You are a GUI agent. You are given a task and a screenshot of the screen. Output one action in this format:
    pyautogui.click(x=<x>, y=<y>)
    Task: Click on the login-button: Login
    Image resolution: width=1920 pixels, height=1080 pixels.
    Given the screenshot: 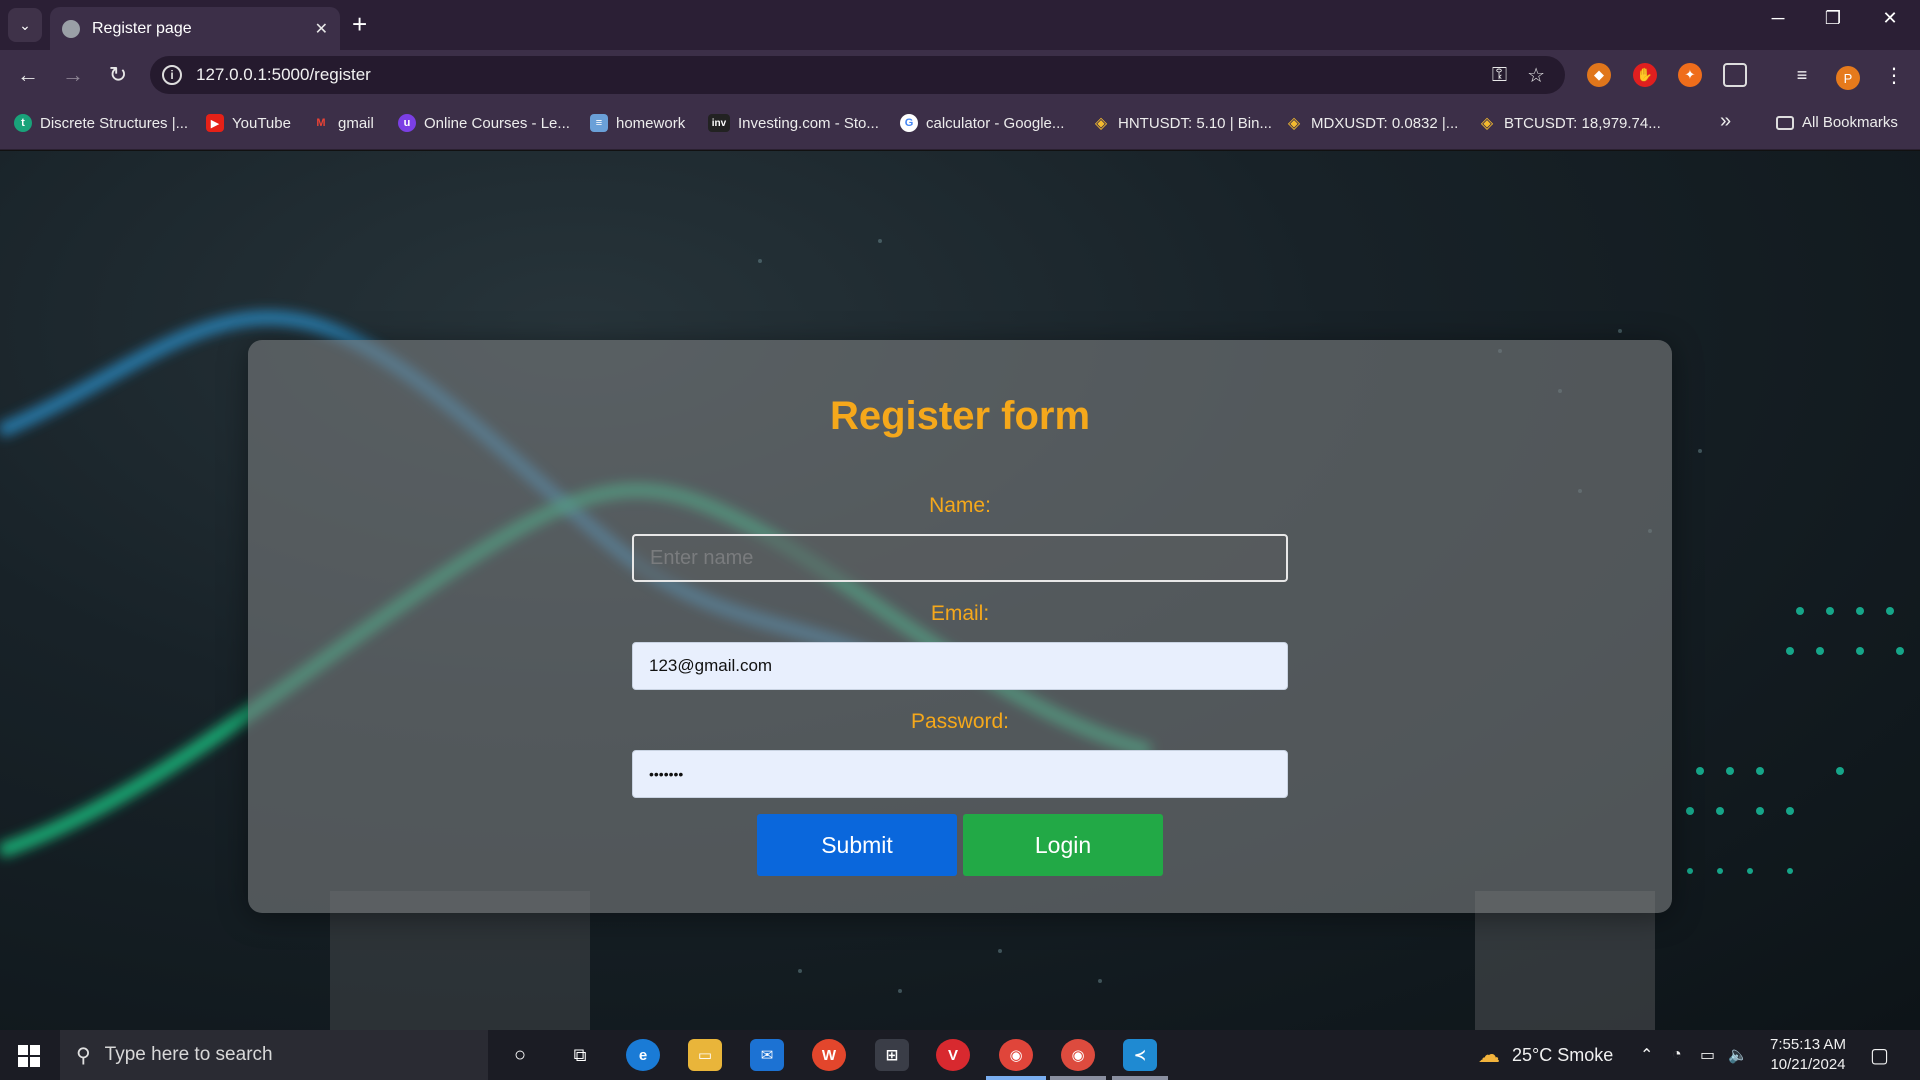 What is the action you would take?
    pyautogui.click(x=1063, y=845)
    